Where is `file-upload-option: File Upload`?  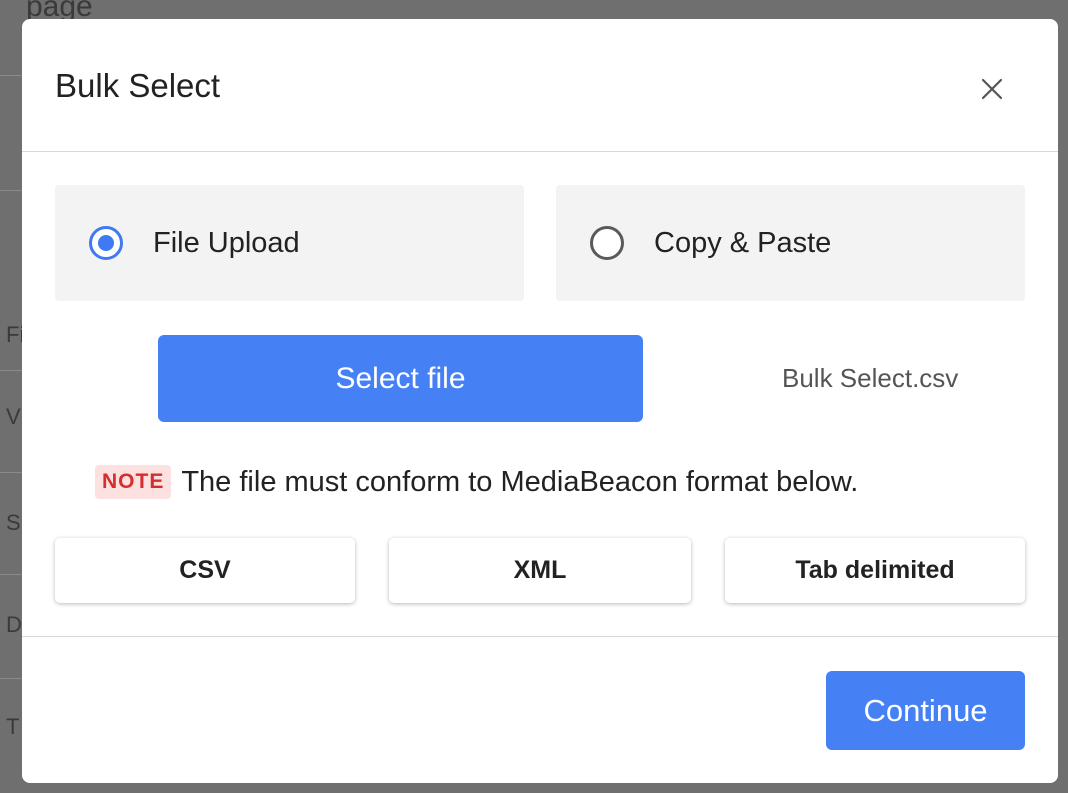
file-upload-option: File Upload is located at coordinates (289, 243).